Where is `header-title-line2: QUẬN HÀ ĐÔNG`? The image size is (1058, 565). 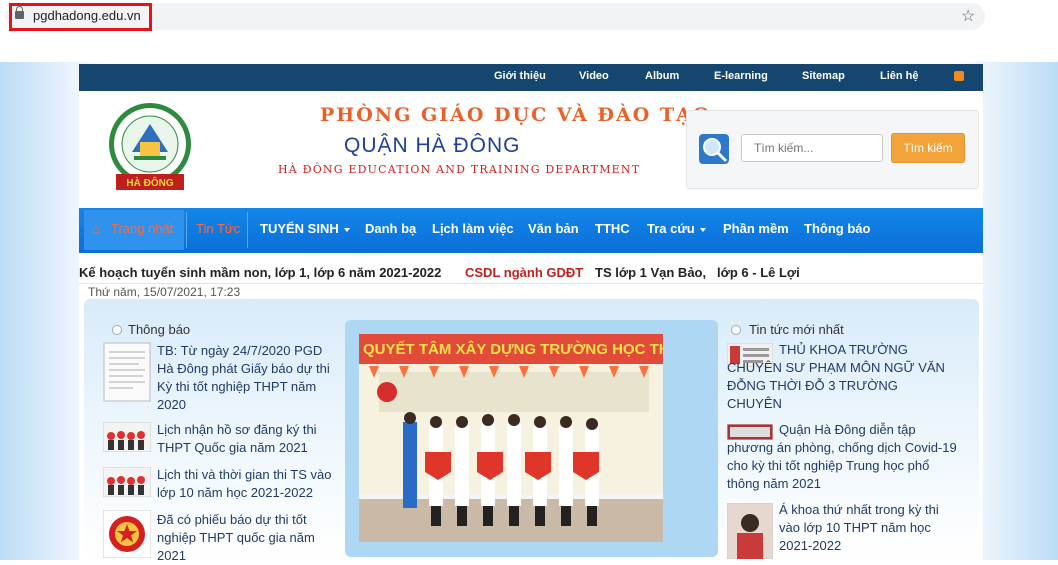
header-title-line2: QUẬN HÀ ĐÔNG is located at coordinates (432, 145).